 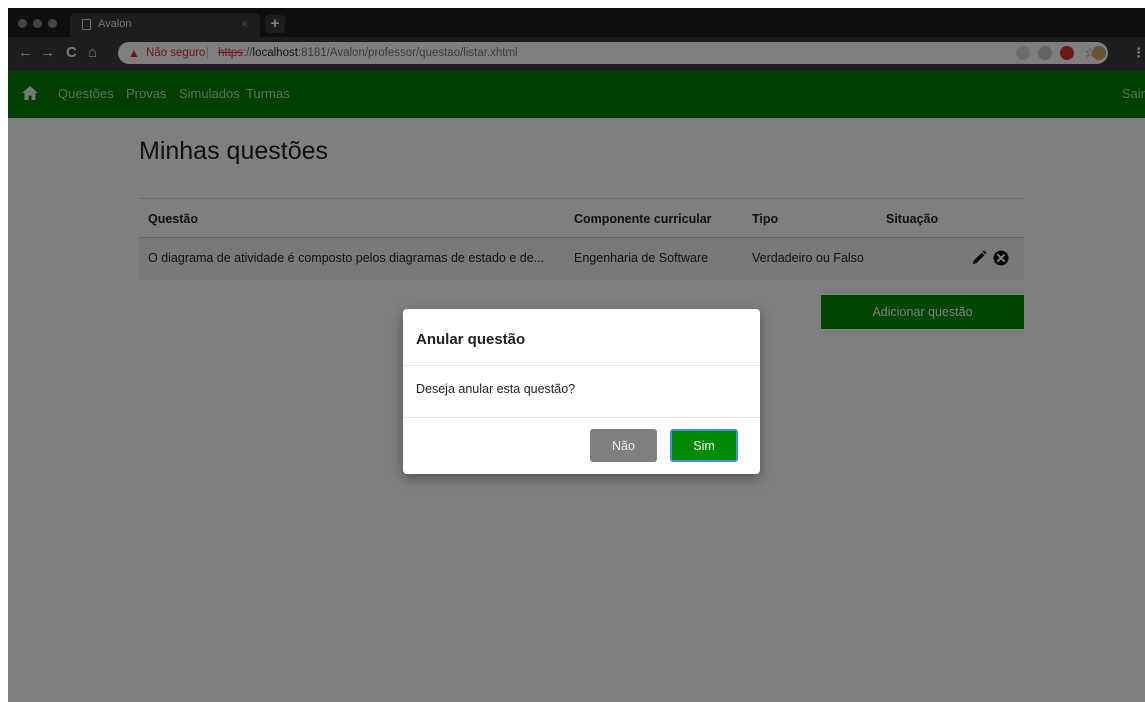 What do you see at coordinates (581, 337) in the screenshot?
I see `dialog-title: Anular questão` at bounding box center [581, 337].